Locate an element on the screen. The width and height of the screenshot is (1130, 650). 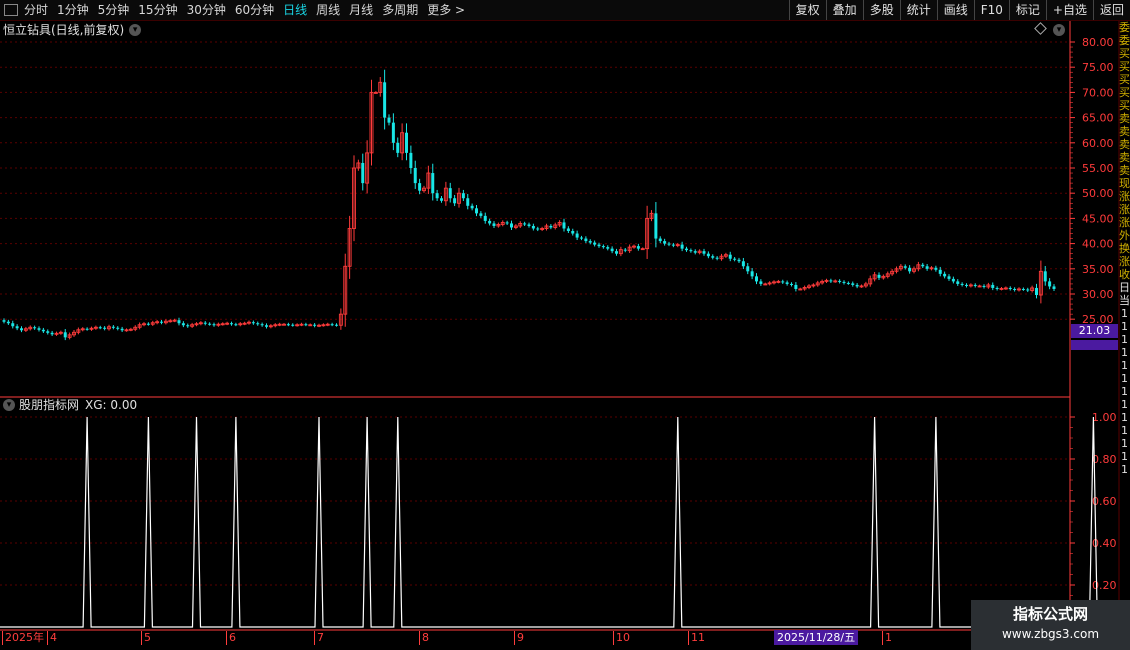
watermark-title: 指标公式网 is located at coordinates (1050, 614).